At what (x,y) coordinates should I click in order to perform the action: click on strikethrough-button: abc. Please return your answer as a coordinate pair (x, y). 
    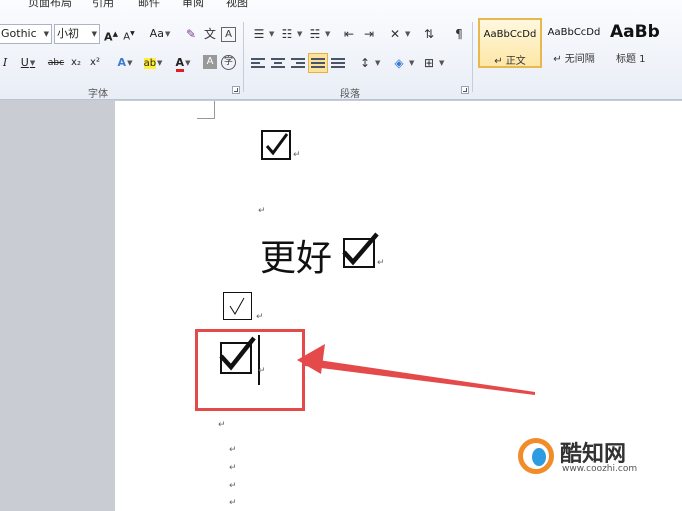
    Looking at the image, I should click on (56, 63).